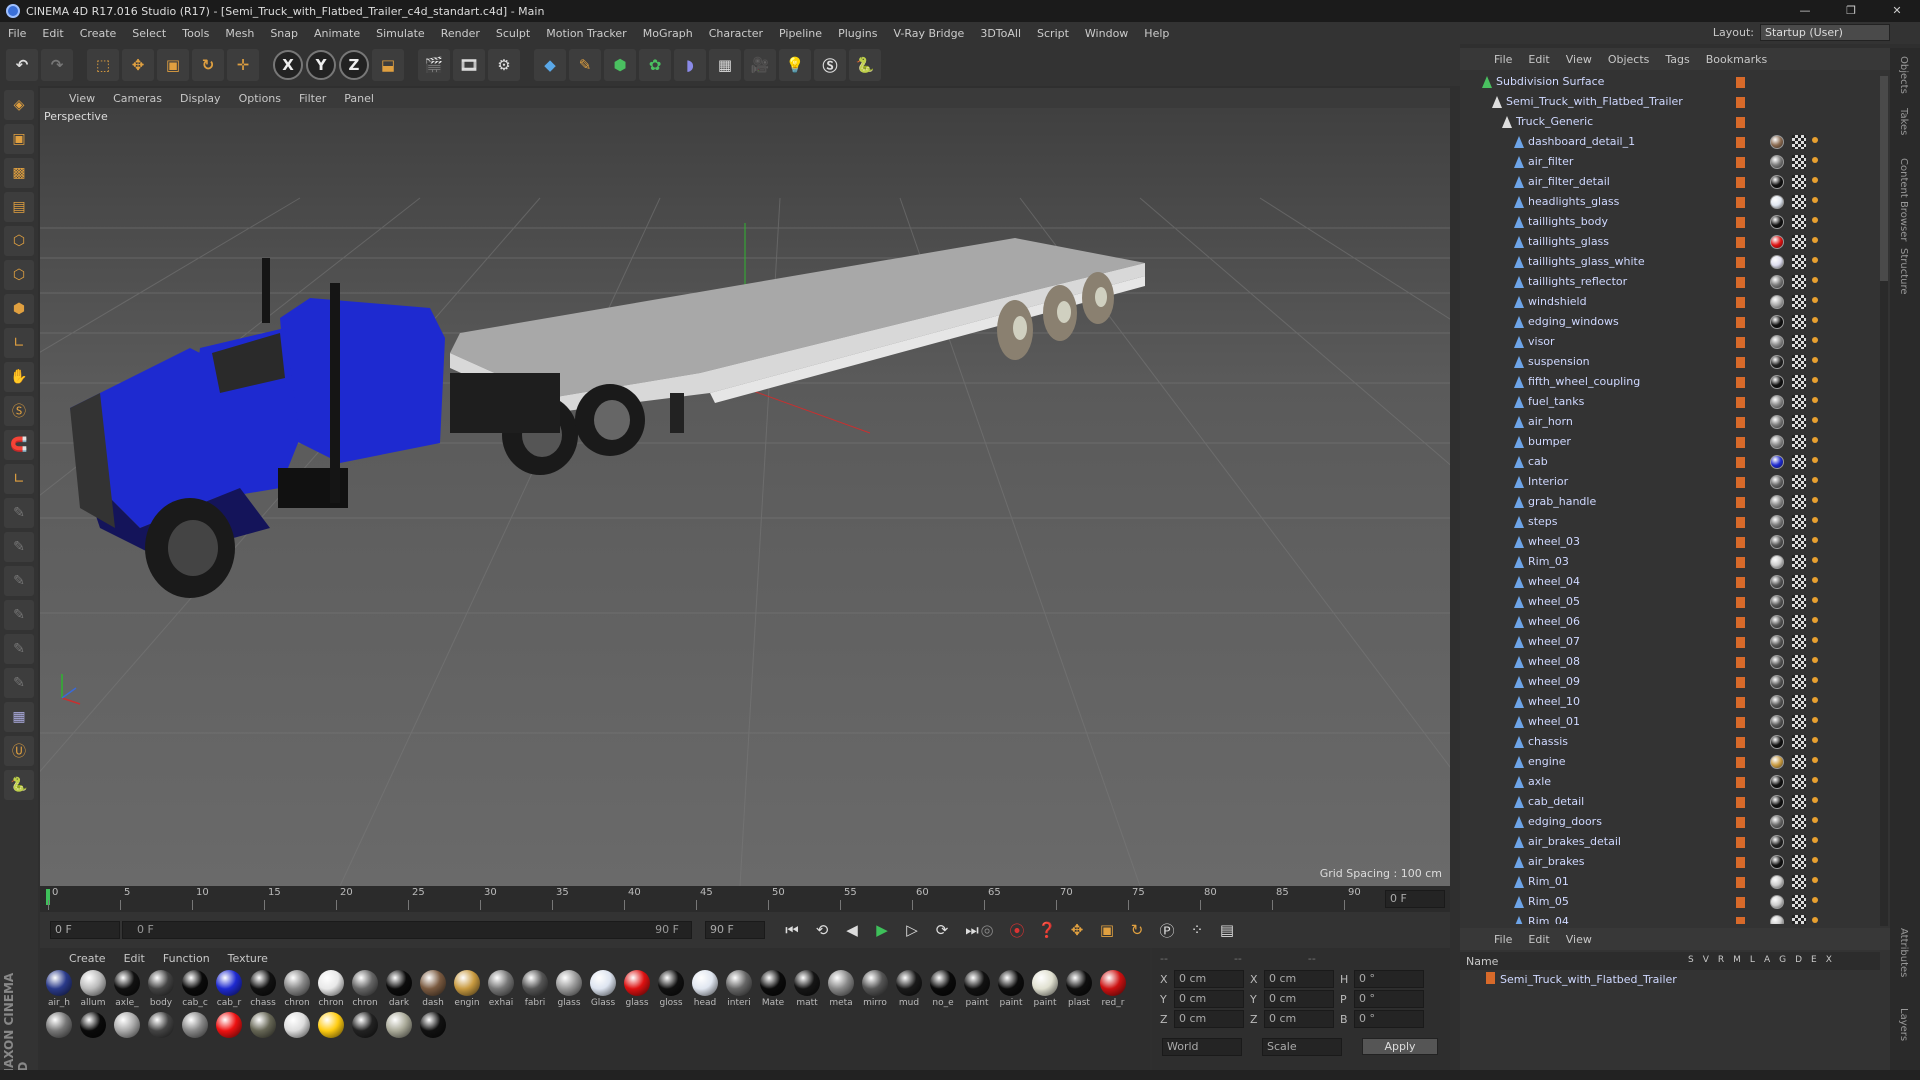 The image size is (1920, 1080). I want to click on object-row: air_filter, so click(1670, 162).